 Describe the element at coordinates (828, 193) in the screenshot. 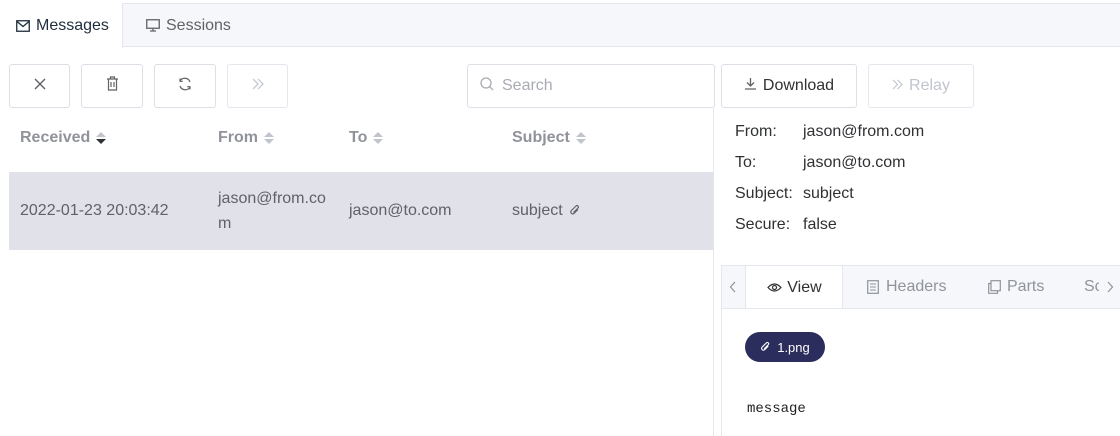

I see `subject-value: subject` at that location.